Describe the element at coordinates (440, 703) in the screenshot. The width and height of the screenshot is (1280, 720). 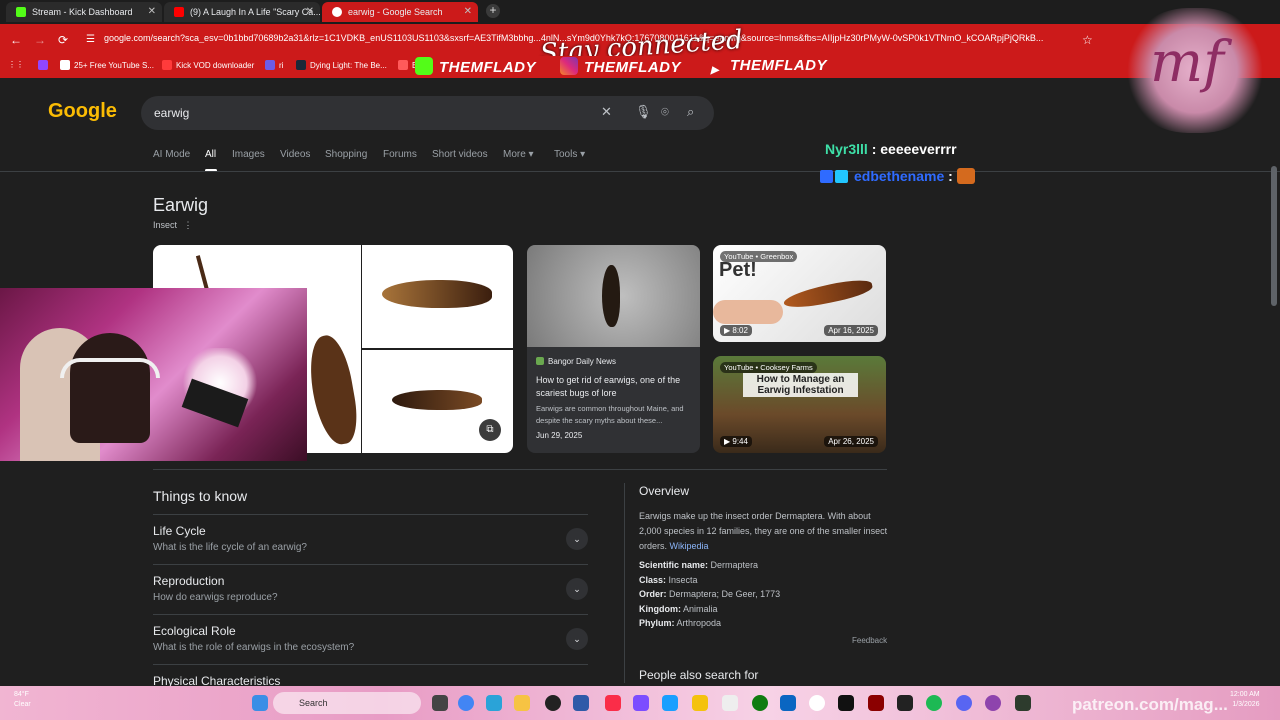
I see `task-view-icon` at that location.